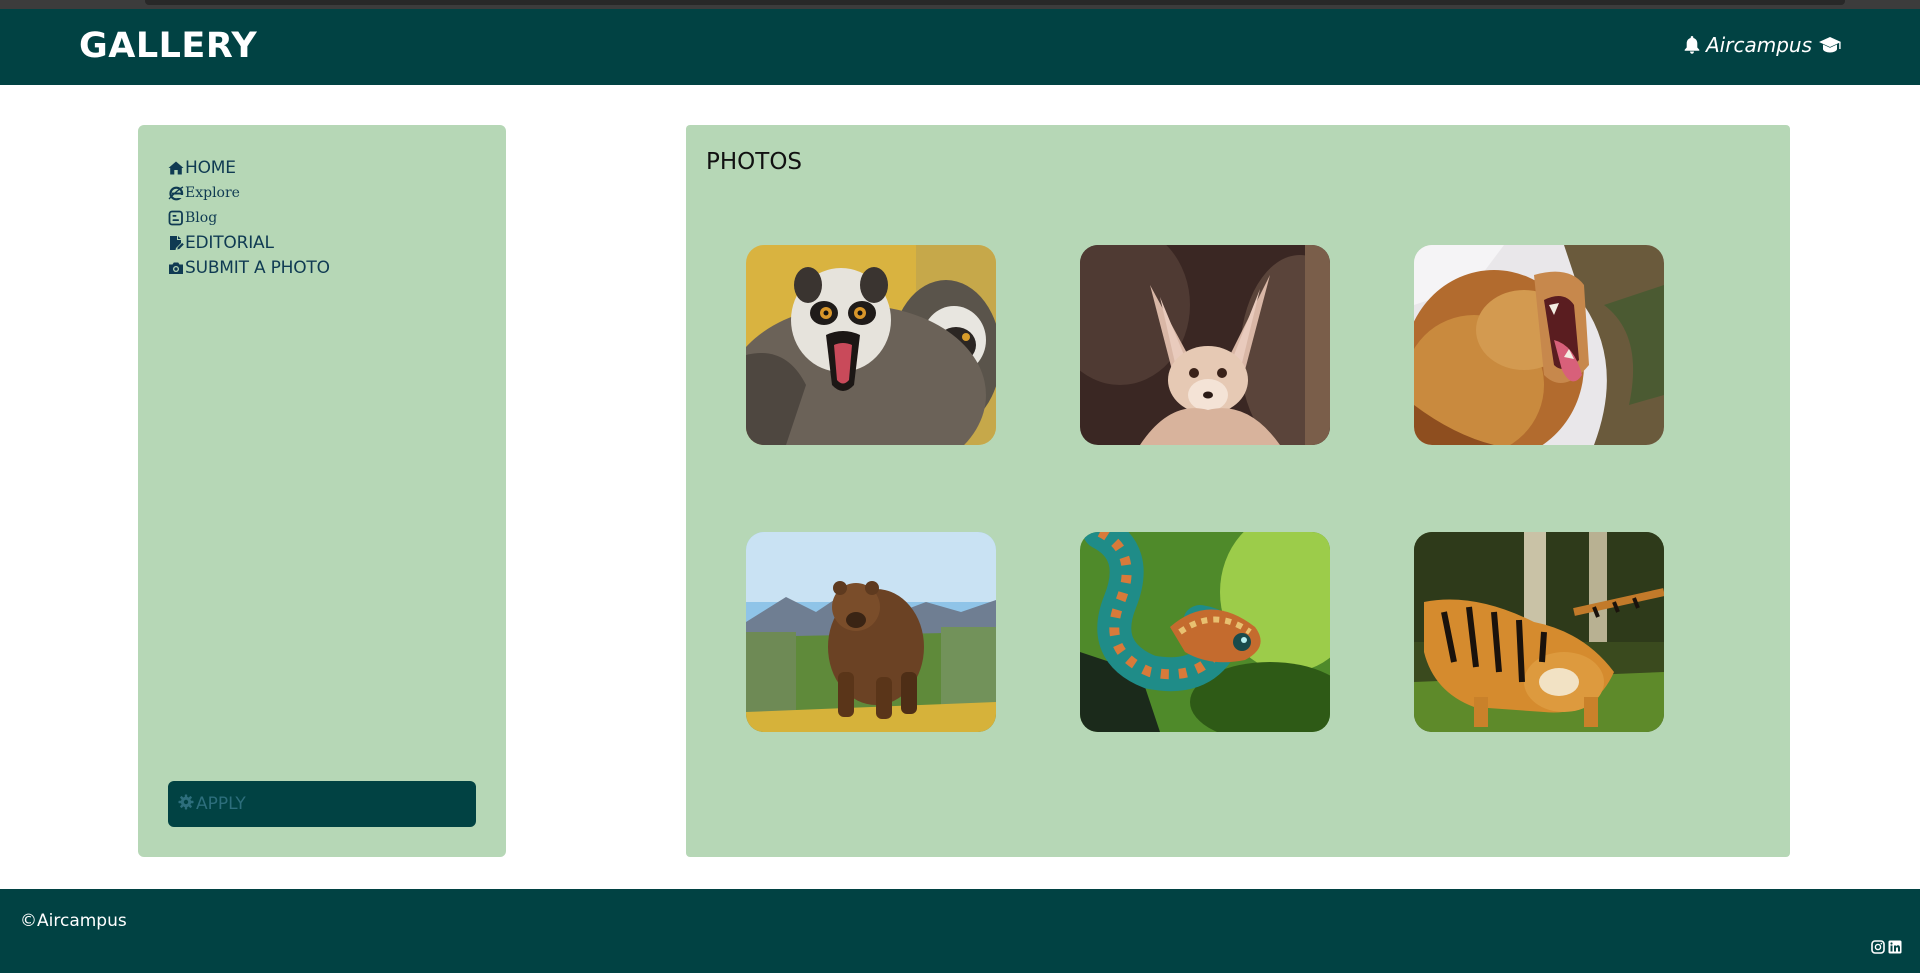 Image resolution: width=1920 pixels, height=973 pixels. What do you see at coordinates (322, 804) in the screenshot?
I see `apply-button: APPLY` at bounding box center [322, 804].